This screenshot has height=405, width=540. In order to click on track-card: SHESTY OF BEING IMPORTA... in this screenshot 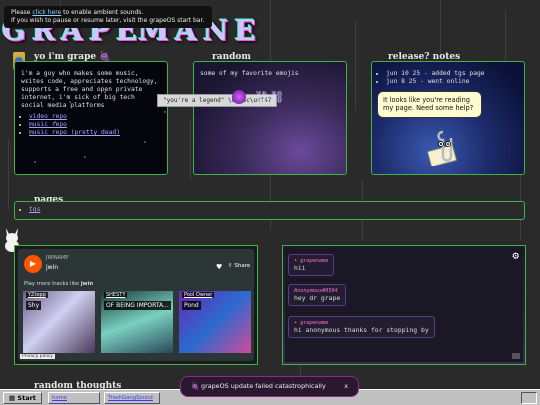, I will do `click(137, 322)`.